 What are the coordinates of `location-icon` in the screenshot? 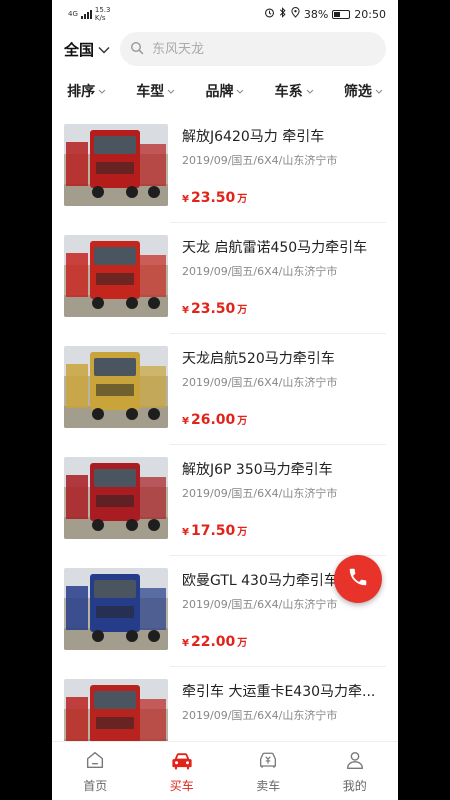 It's located at (295, 14).